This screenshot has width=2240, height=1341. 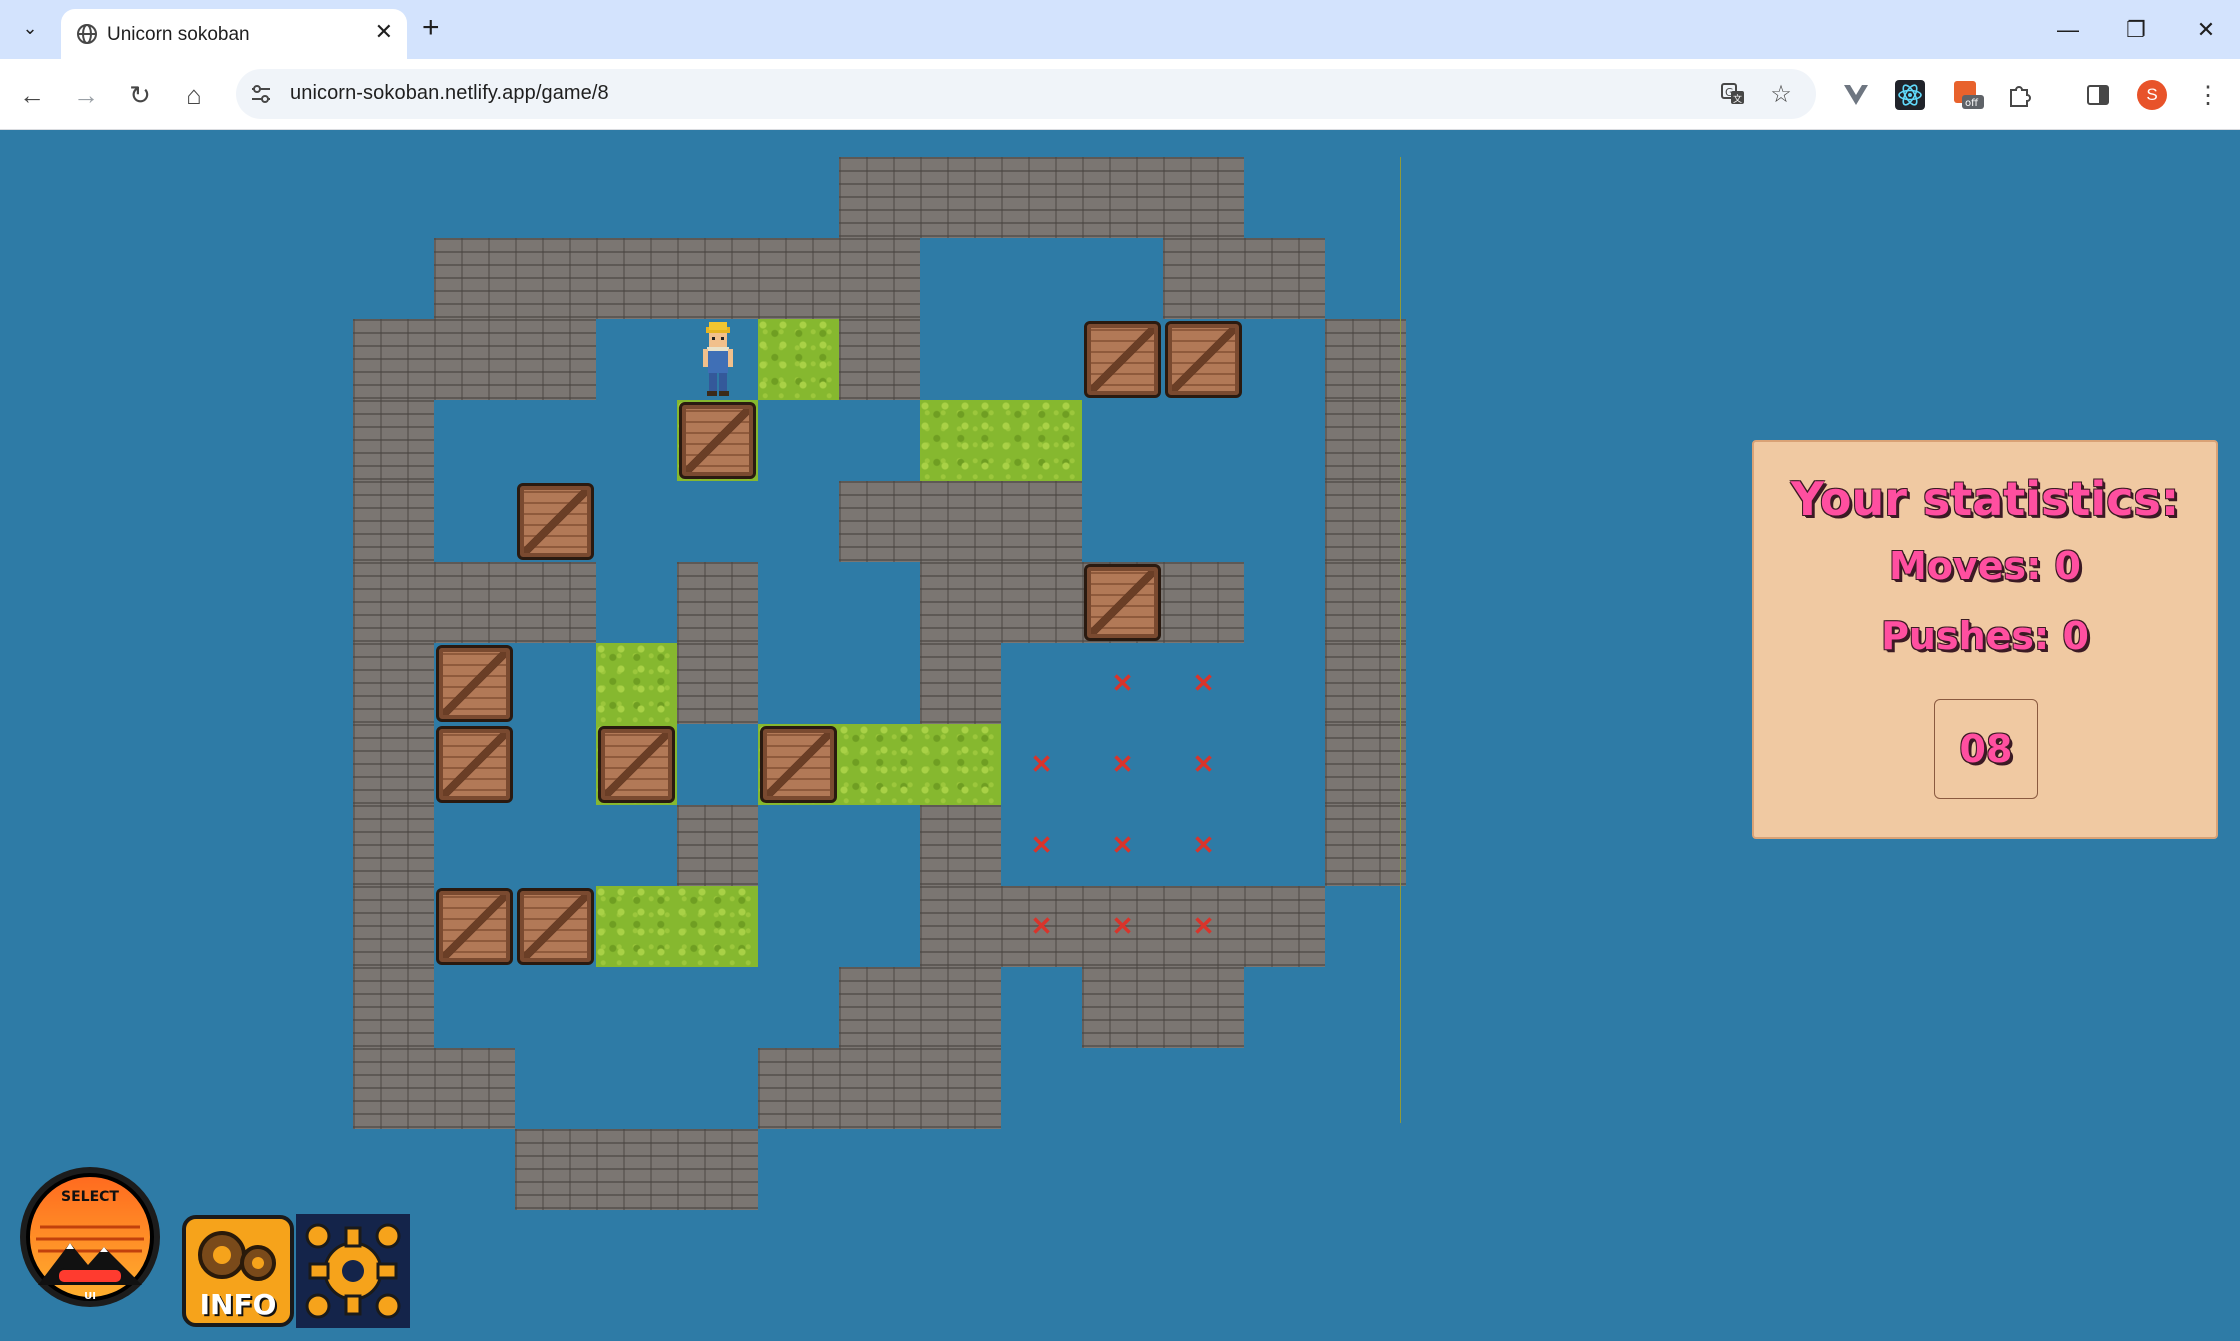 What do you see at coordinates (32, 95) in the screenshot?
I see `back-icon: ←` at bounding box center [32, 95].